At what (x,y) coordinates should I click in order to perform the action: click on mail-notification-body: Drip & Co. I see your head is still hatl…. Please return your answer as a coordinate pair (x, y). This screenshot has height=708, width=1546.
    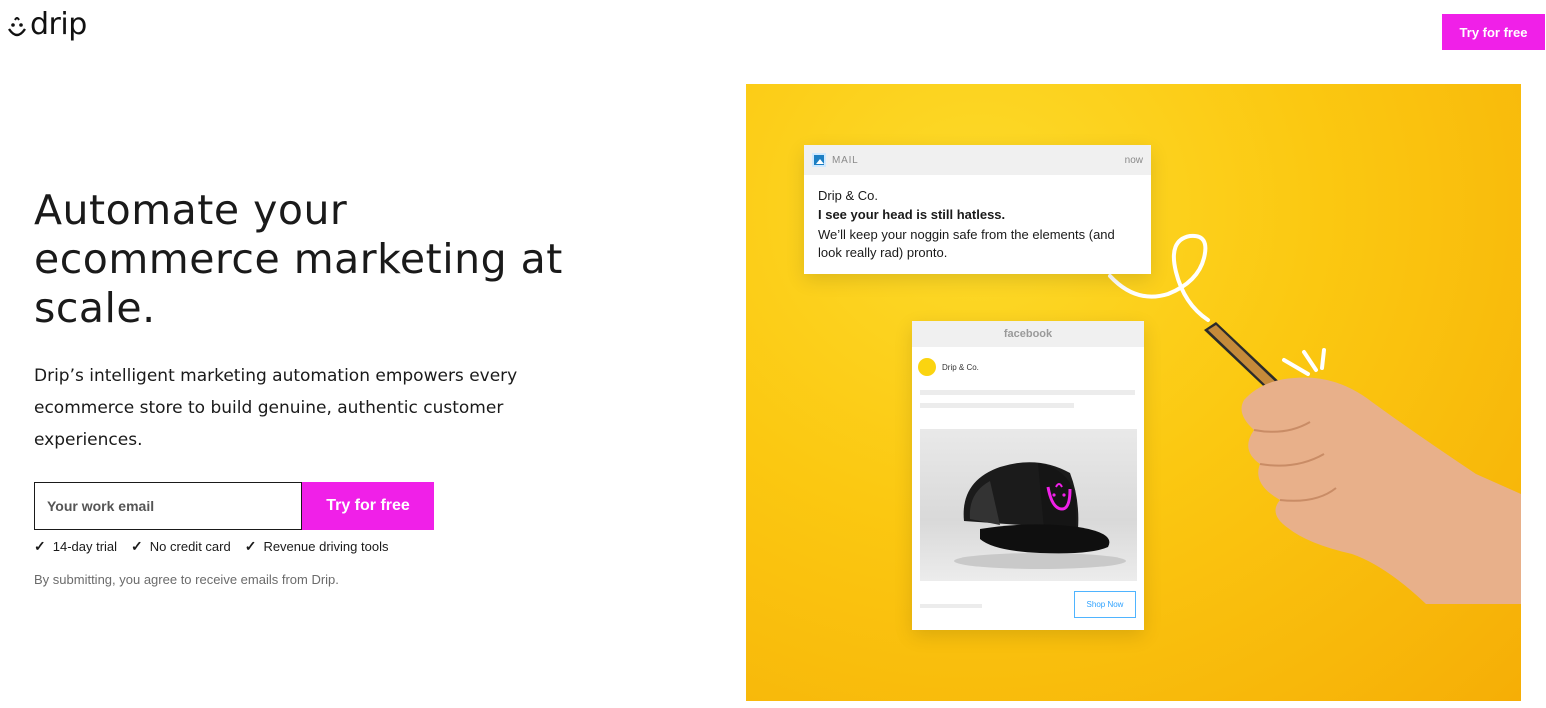
    Looking at the image, I should click on (977, 218).